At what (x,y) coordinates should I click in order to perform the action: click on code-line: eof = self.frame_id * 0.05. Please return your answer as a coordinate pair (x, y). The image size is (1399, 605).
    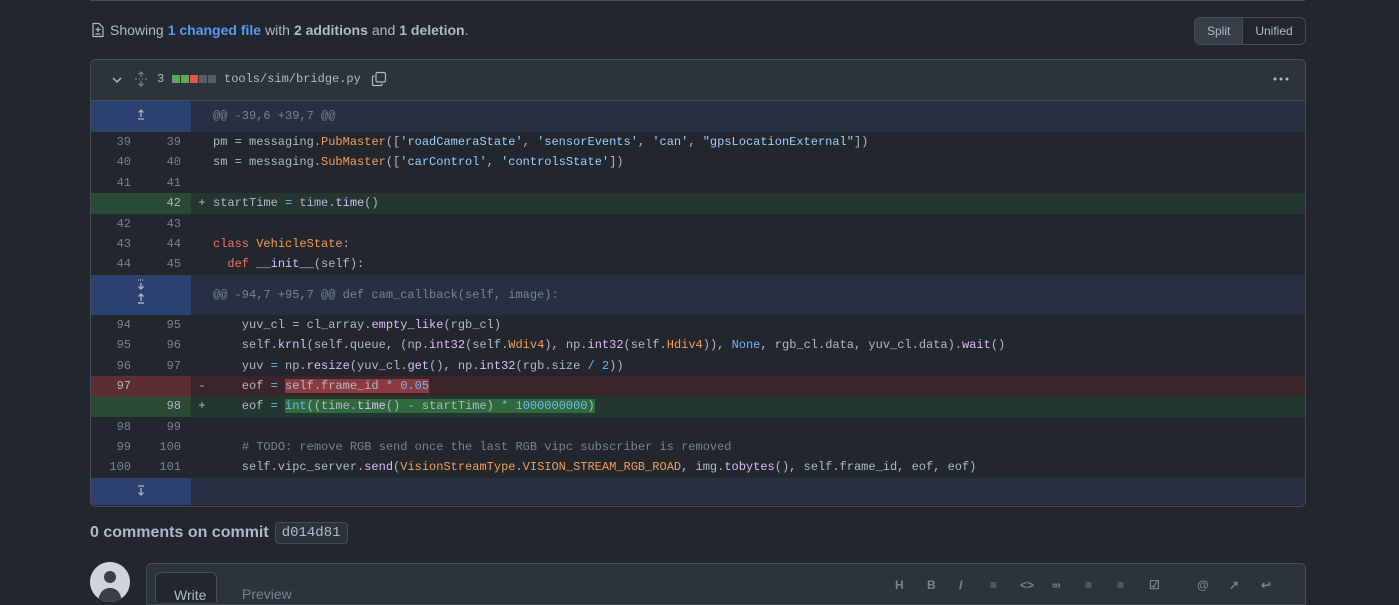
    Looking at the image, I should click on (321, 385).